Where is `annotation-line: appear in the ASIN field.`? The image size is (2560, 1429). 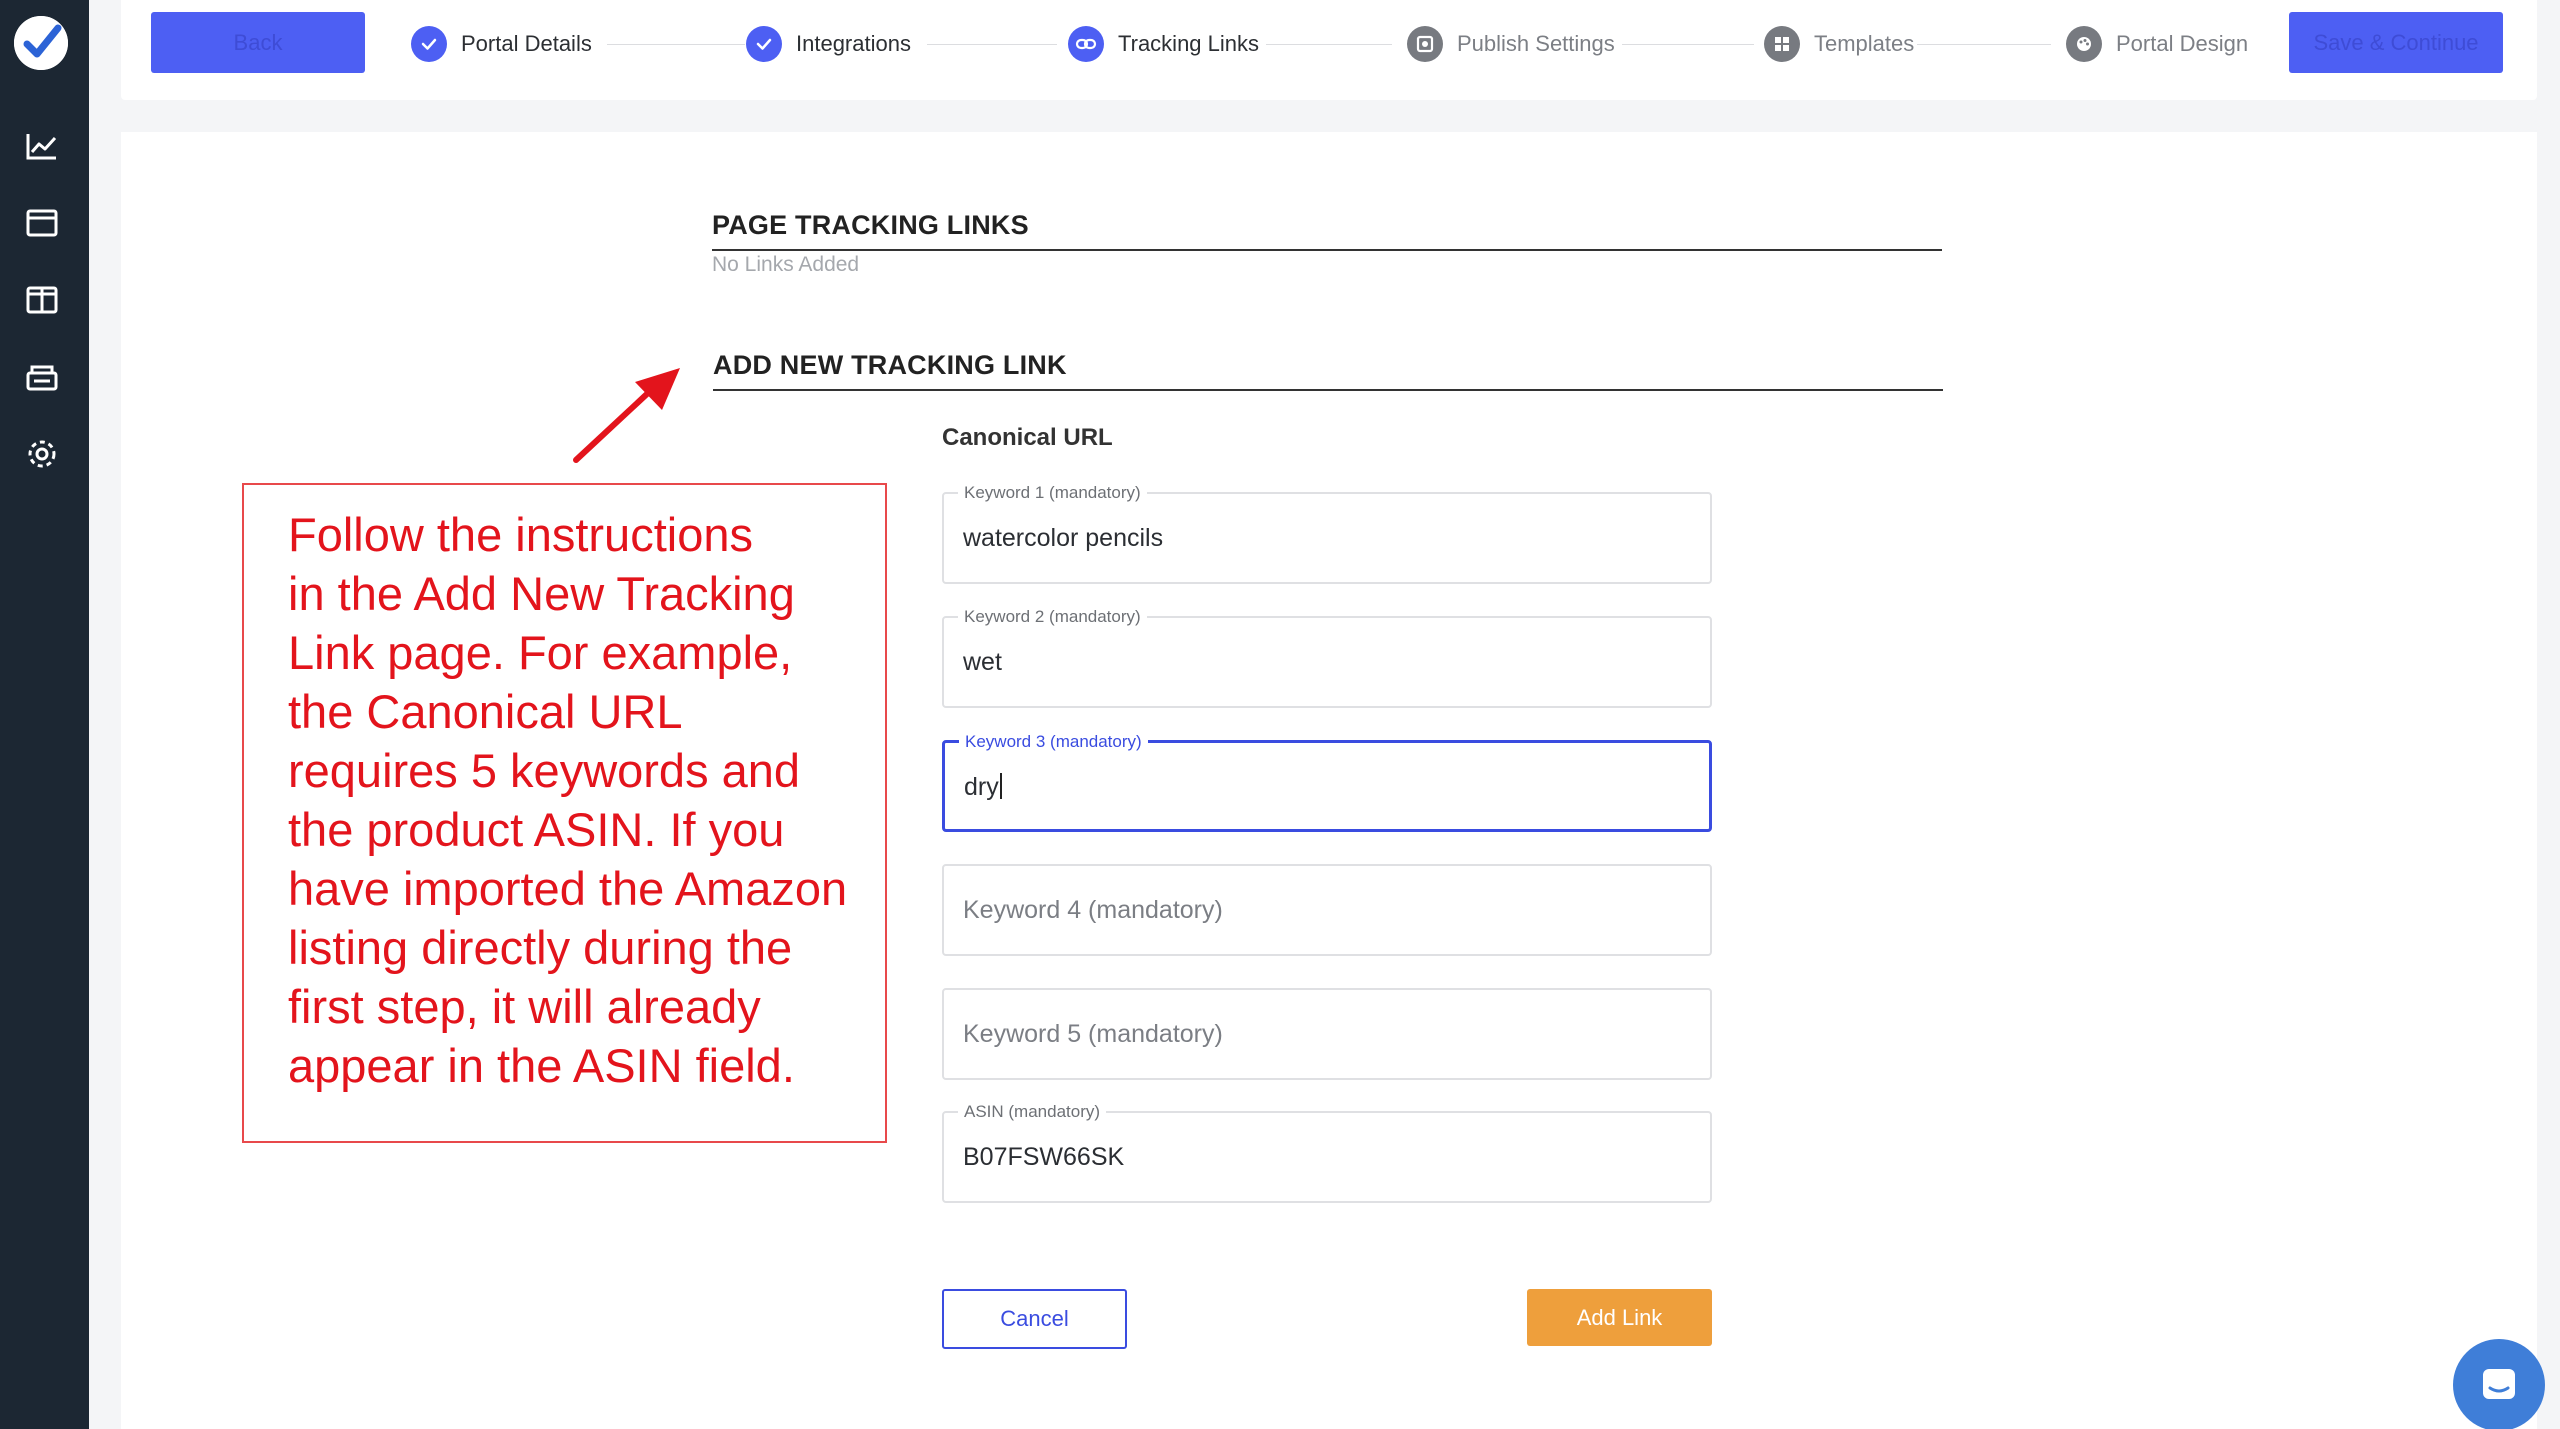
annotation-line: appear in the ASIN field. is located at coordinates (541, 1065).